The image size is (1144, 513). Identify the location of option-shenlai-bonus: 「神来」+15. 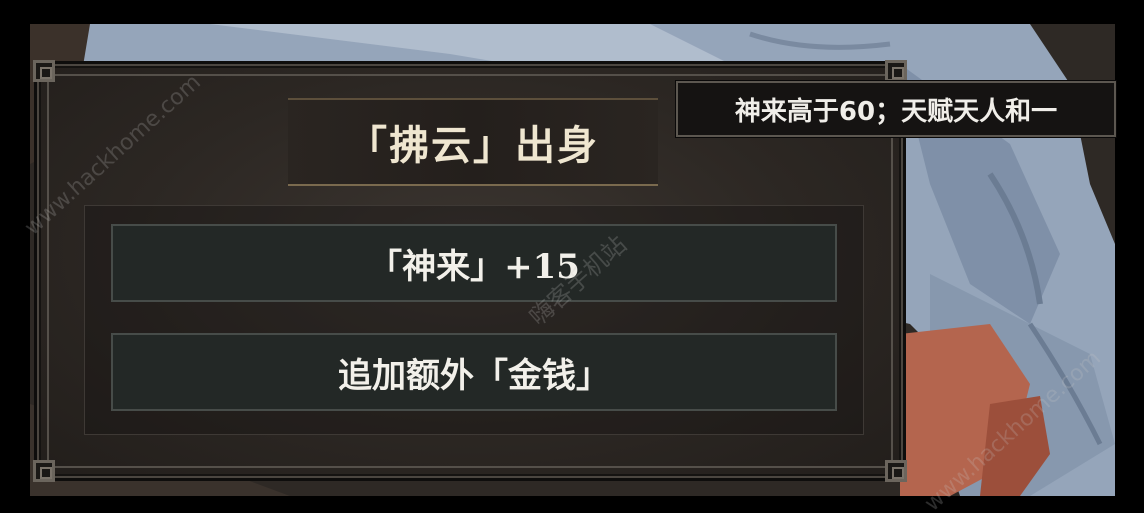
(474, 263).